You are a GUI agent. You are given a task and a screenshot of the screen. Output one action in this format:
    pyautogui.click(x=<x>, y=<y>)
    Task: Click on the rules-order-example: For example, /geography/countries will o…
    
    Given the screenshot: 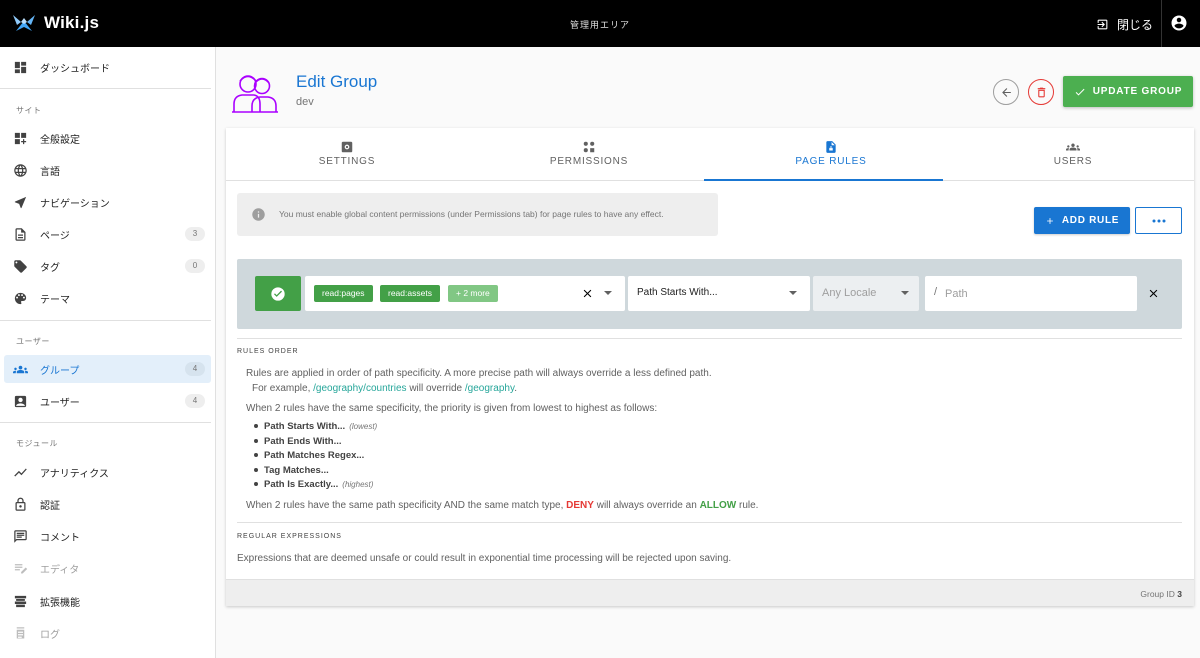 What is the action you would take?
    pyautogui.click(x=384, y=388)
    